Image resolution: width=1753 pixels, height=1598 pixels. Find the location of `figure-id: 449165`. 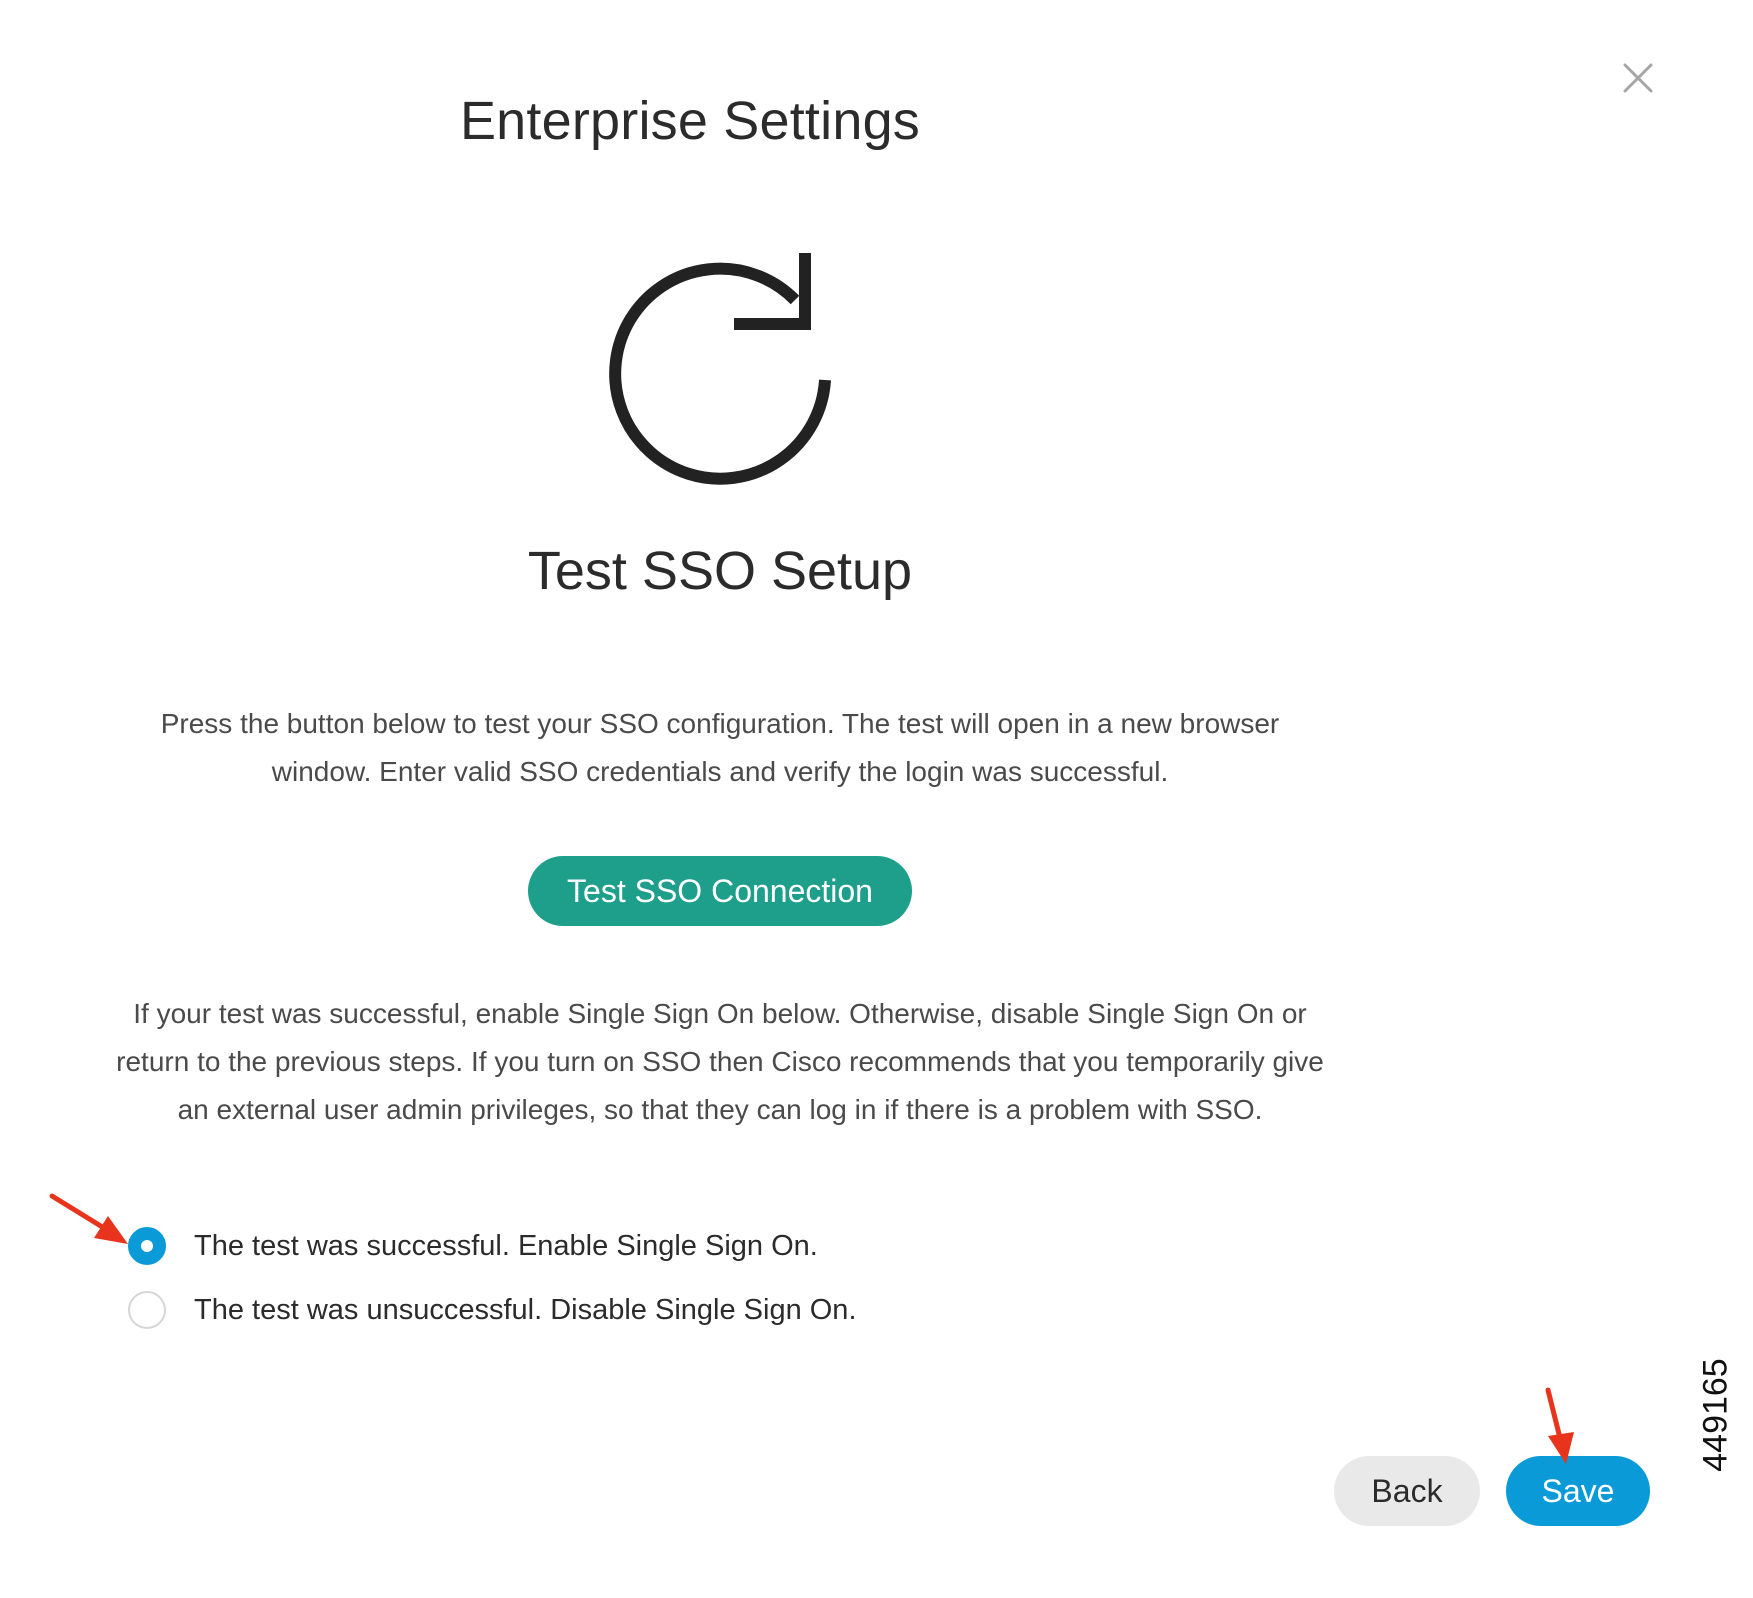

figure-id: 449165 is located at coordinates (1716, 1415).